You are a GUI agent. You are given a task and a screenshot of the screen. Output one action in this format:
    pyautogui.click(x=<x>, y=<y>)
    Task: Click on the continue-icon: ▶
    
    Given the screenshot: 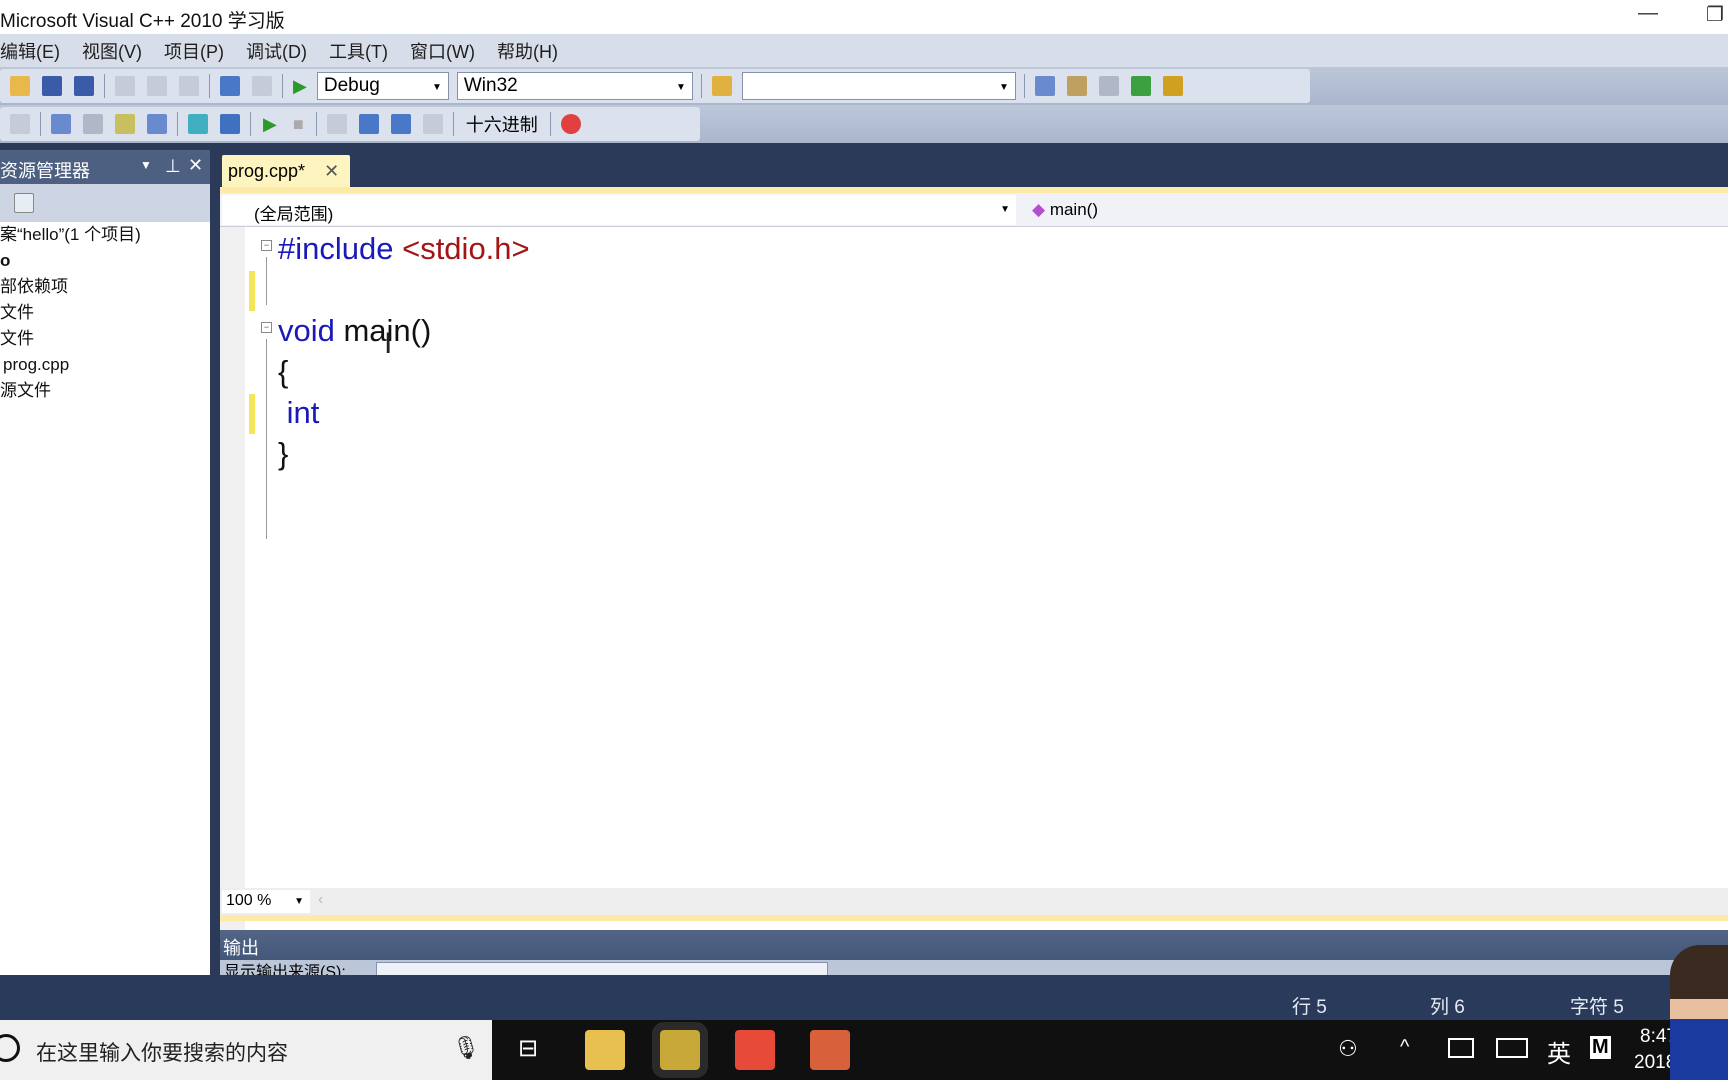 What is the action you would take?
    pyautogui.click(x=270, y=124)
    